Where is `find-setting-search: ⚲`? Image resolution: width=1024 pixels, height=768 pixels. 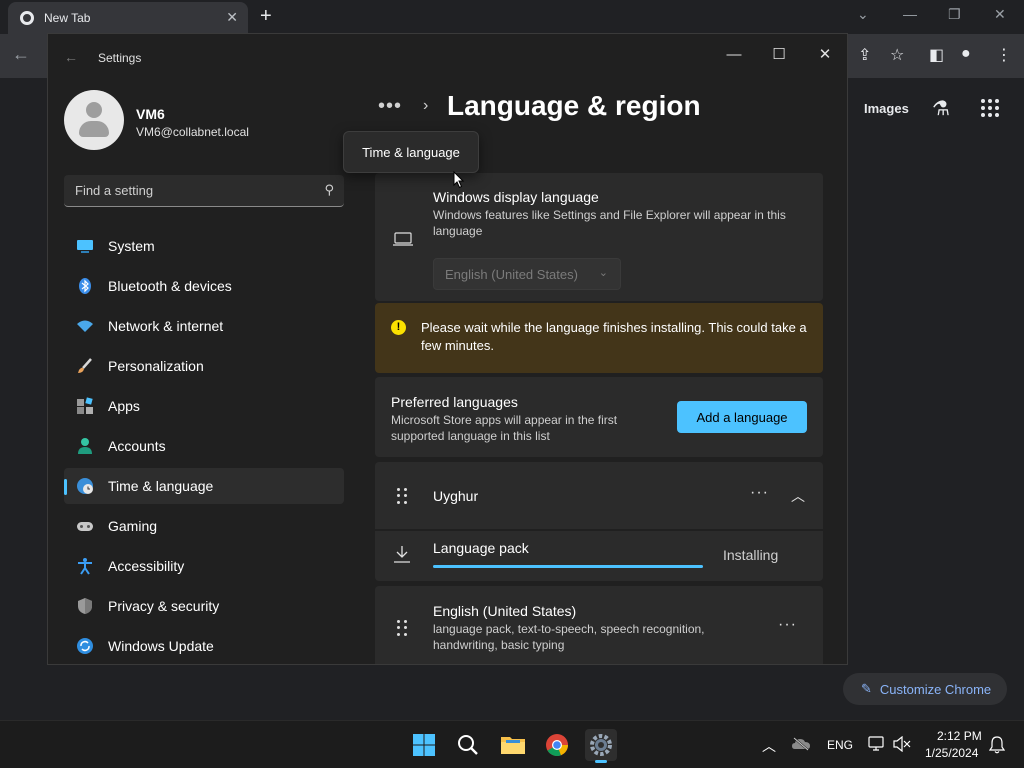 find-setting-search: ⚲ is located at coordinates (204, 191).